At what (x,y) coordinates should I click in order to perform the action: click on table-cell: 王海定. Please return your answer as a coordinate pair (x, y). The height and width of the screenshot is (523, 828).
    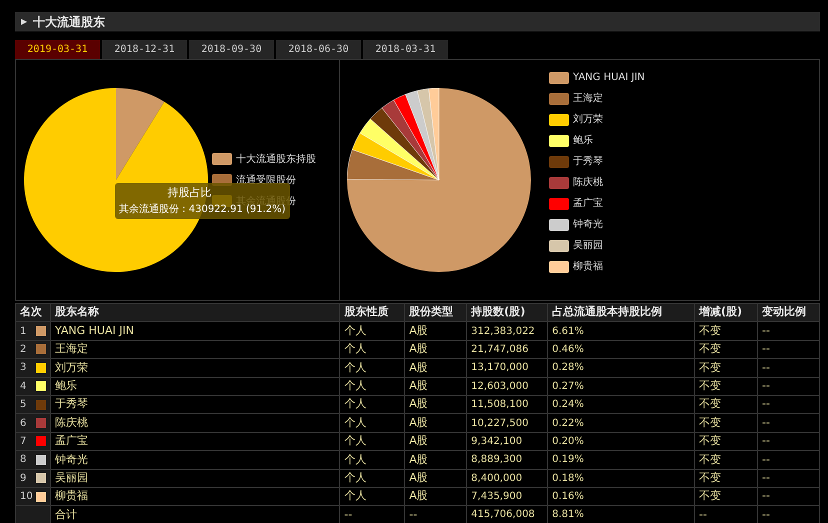
    Looking at the image, I should click on (195, 349).